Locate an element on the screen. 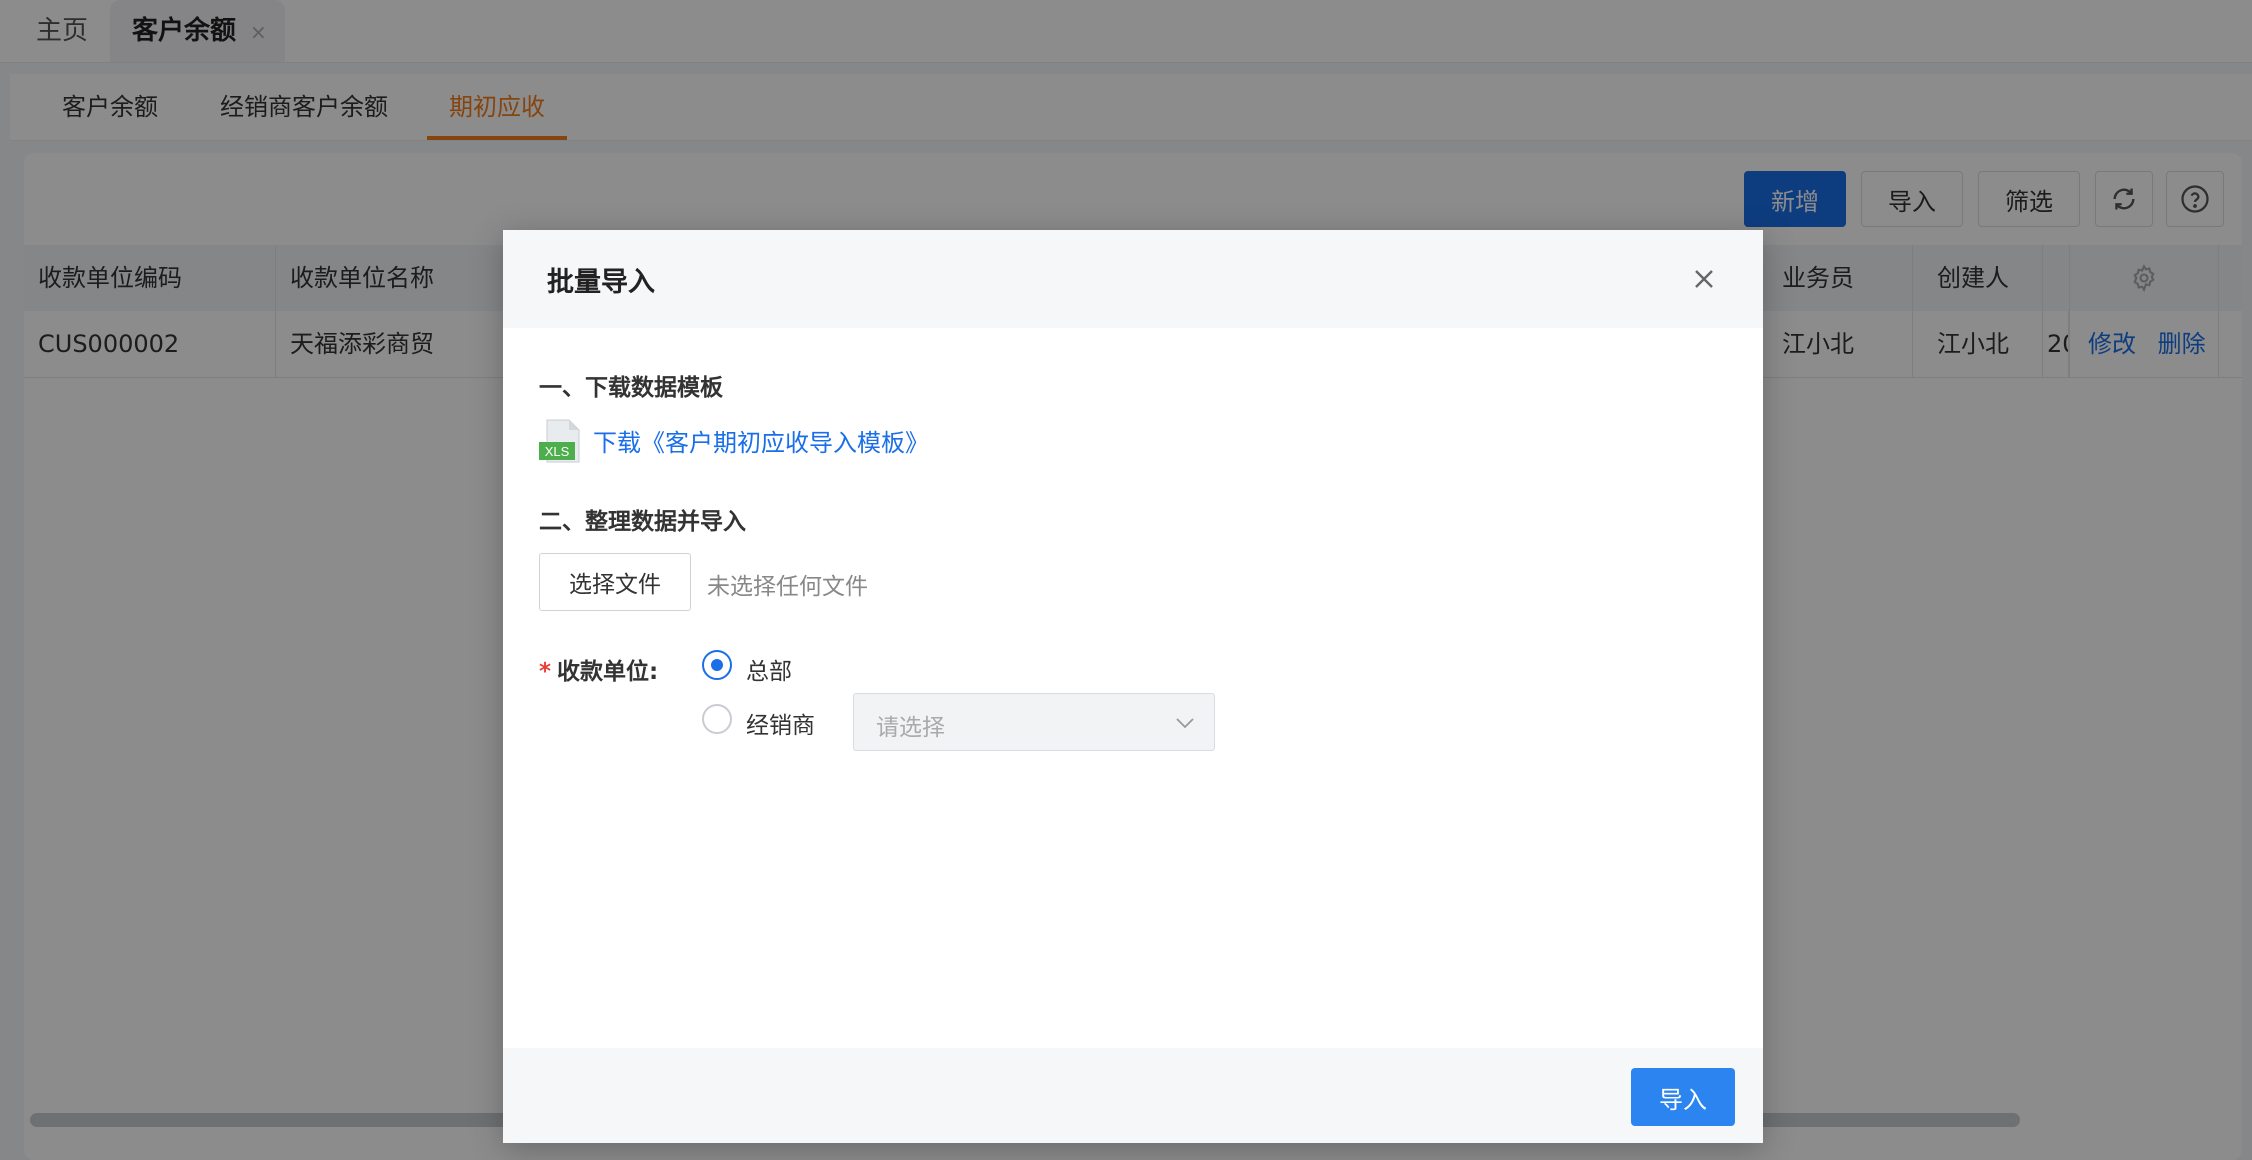 This screenshot has height=1160, width=2252. step2-title: 二、整理数据并导入 is located at coordinates (642, 522).